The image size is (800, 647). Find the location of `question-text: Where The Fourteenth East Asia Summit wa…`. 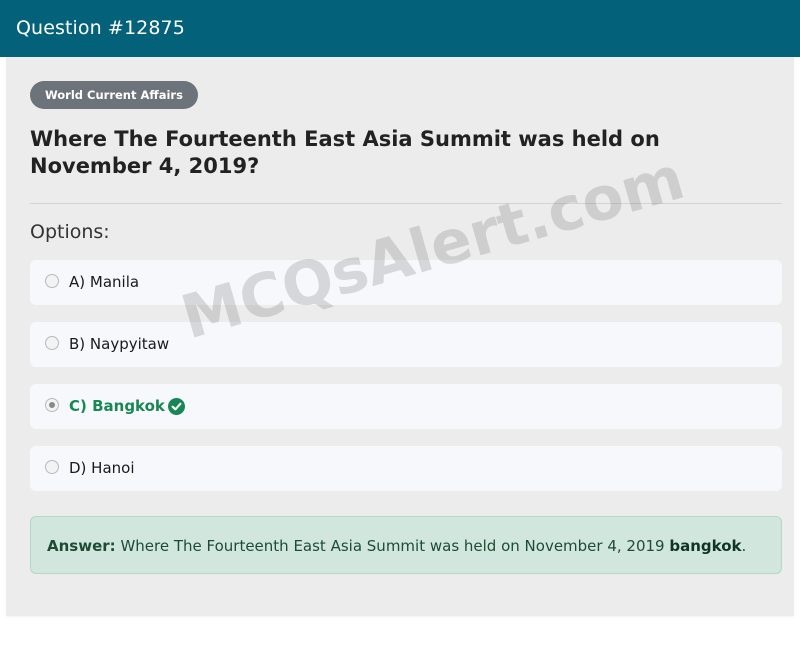

question-text: Where The Fourteenth East Asia Summit wa… is located at coordinates (345, 152).